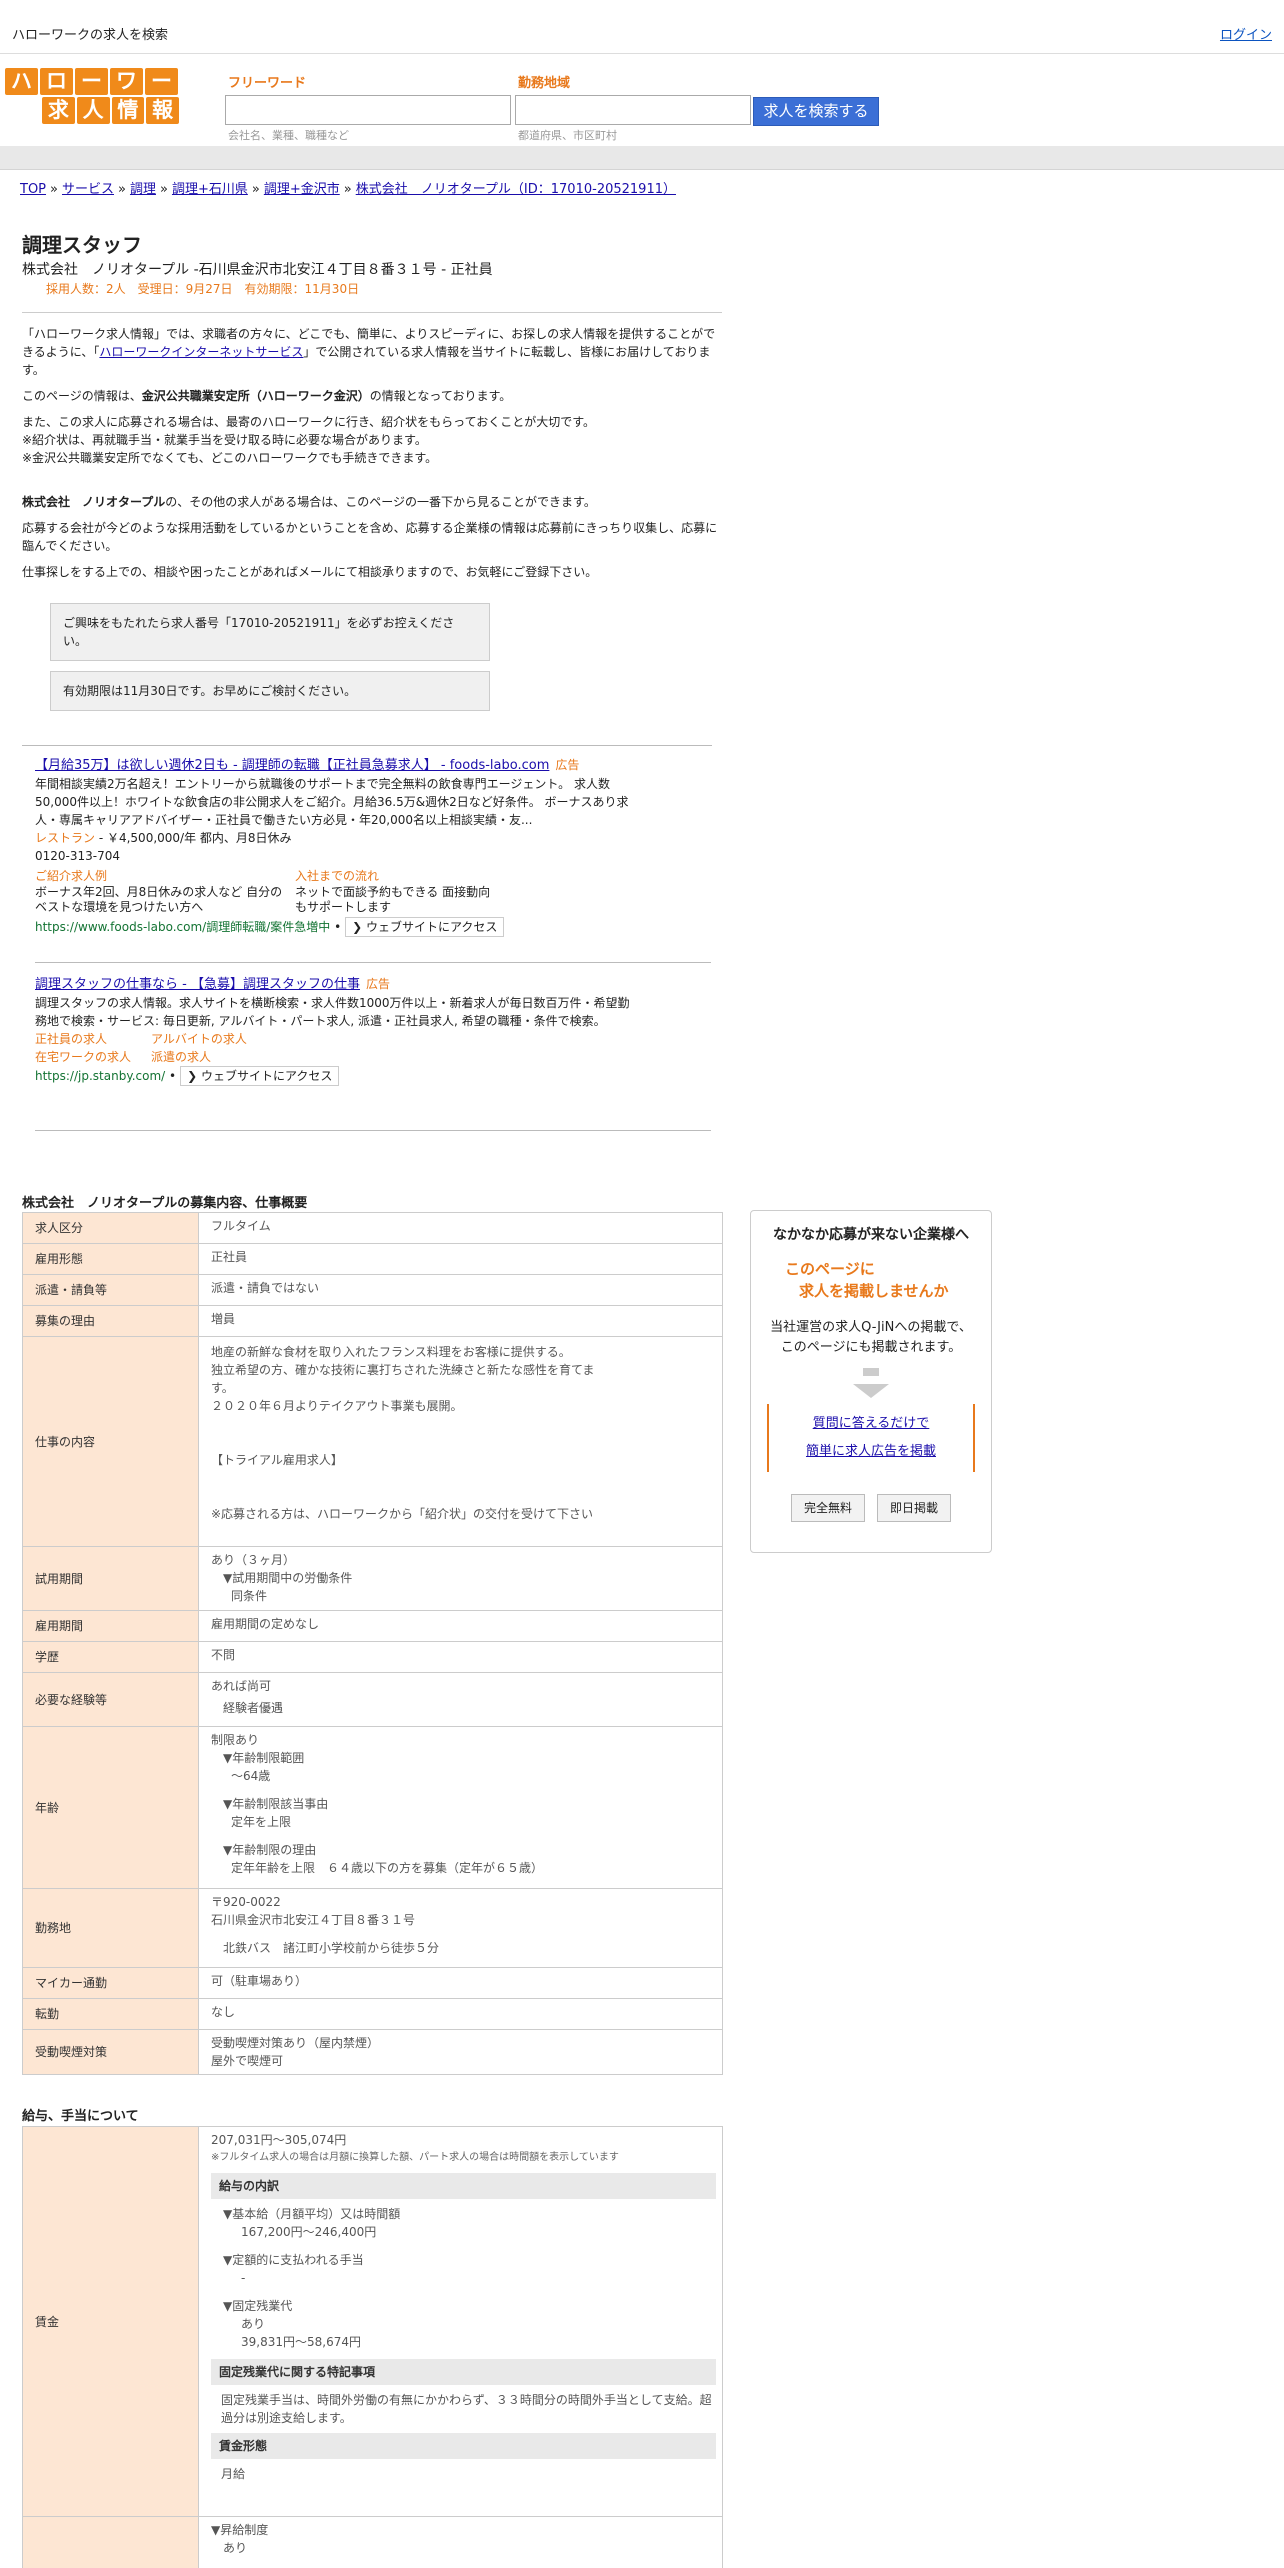  I want to click on search-button: 求人を検索する, so click(816, 111).